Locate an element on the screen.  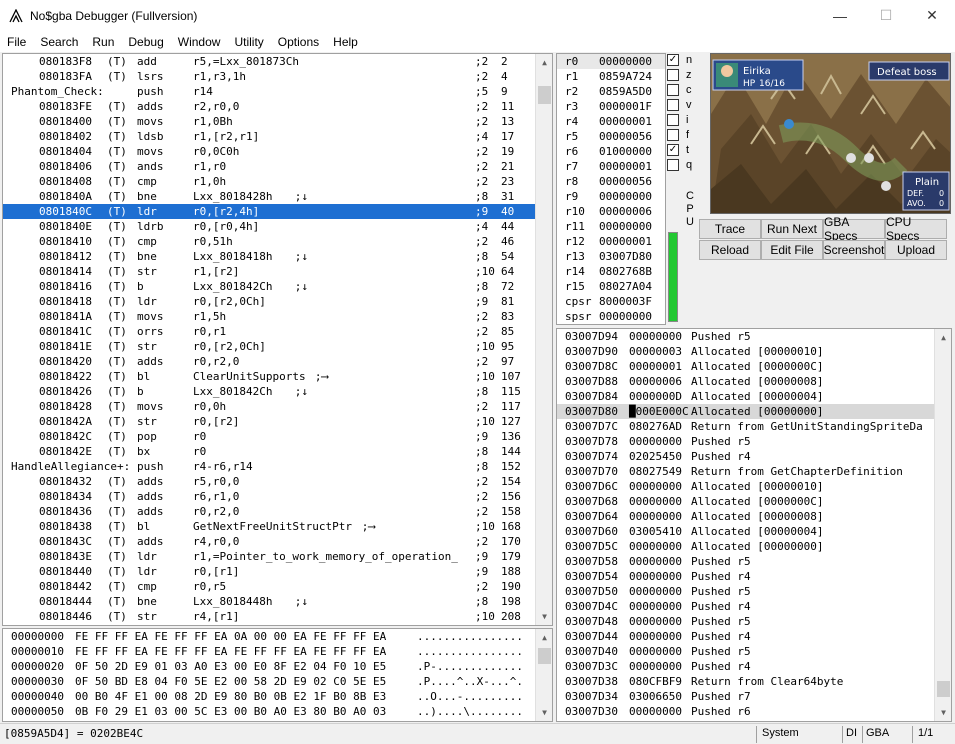
disasm-row: HandleAllegiance+: push r4-r6,r14 ;8 152 is located at coordinates (277, 466).